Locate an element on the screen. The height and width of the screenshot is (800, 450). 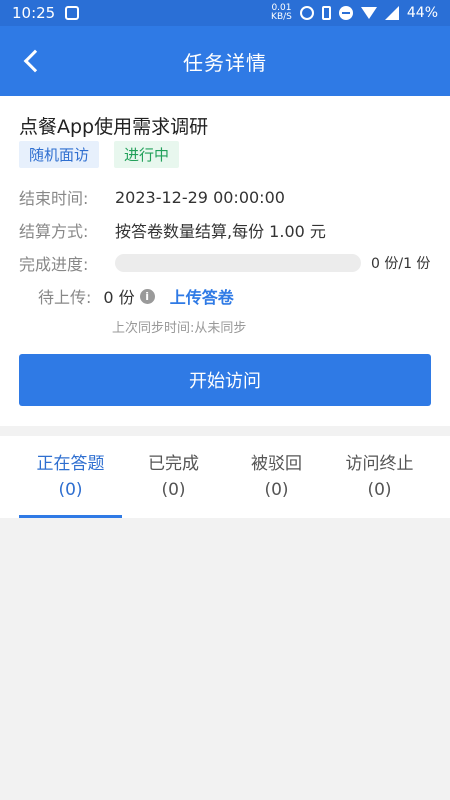
net-speed: 0.01 KB/S is located at coordinates (281, 13).